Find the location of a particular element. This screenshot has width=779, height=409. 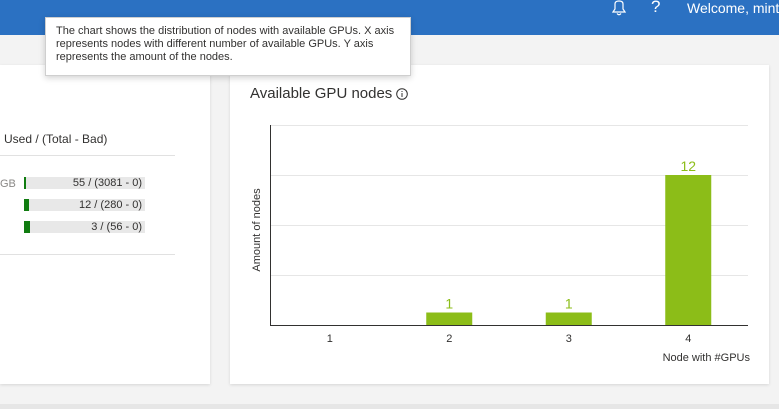

x-tick-label: 3 is located at coordinates (569, 339).